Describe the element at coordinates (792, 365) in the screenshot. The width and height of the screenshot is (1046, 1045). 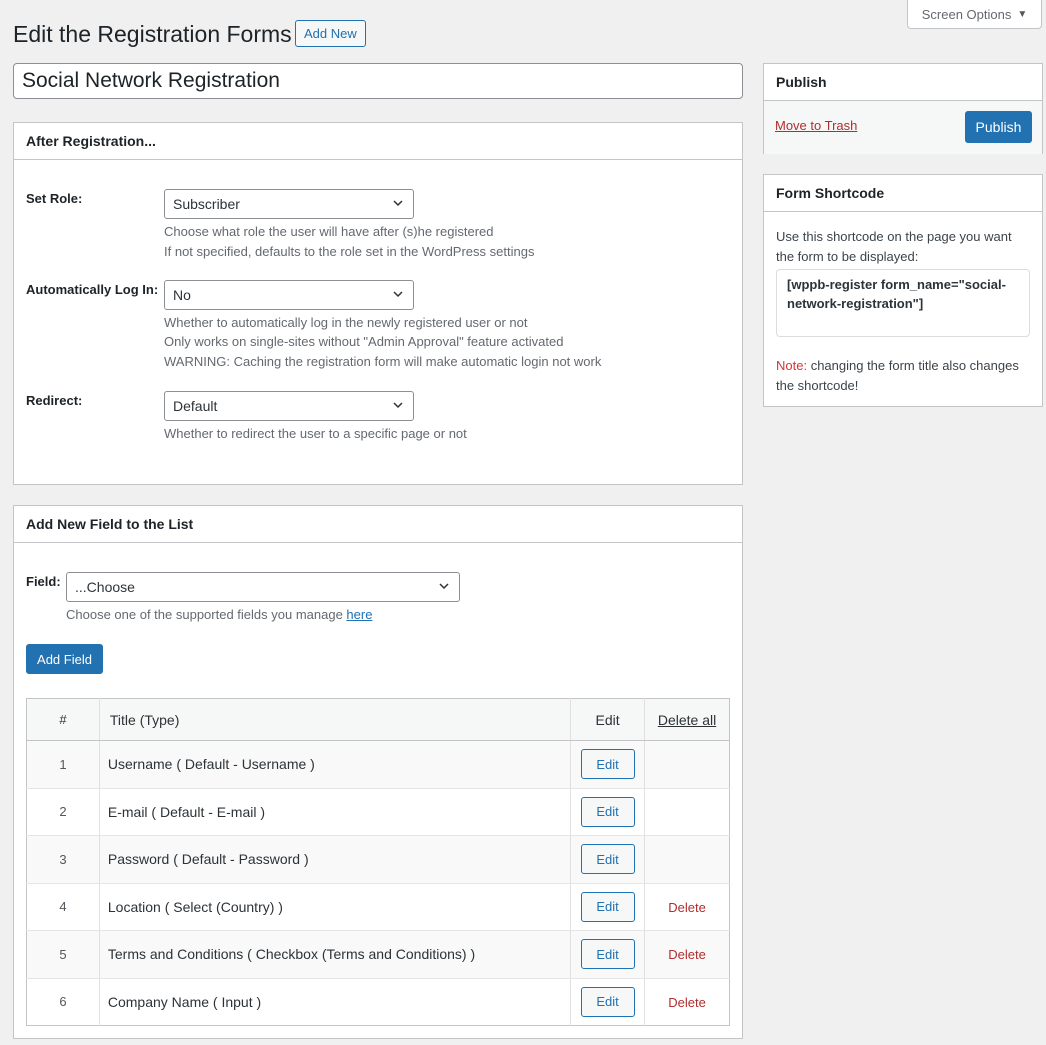
I see `note-label: Note:` at that location.